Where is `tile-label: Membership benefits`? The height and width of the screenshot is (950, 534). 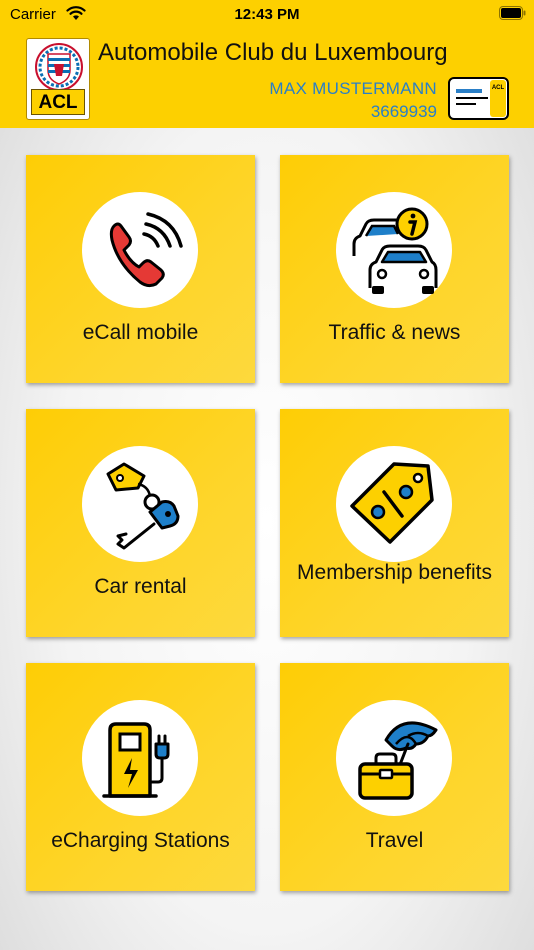 tile-label: Membership benefits is located at coordinates (394, 572).